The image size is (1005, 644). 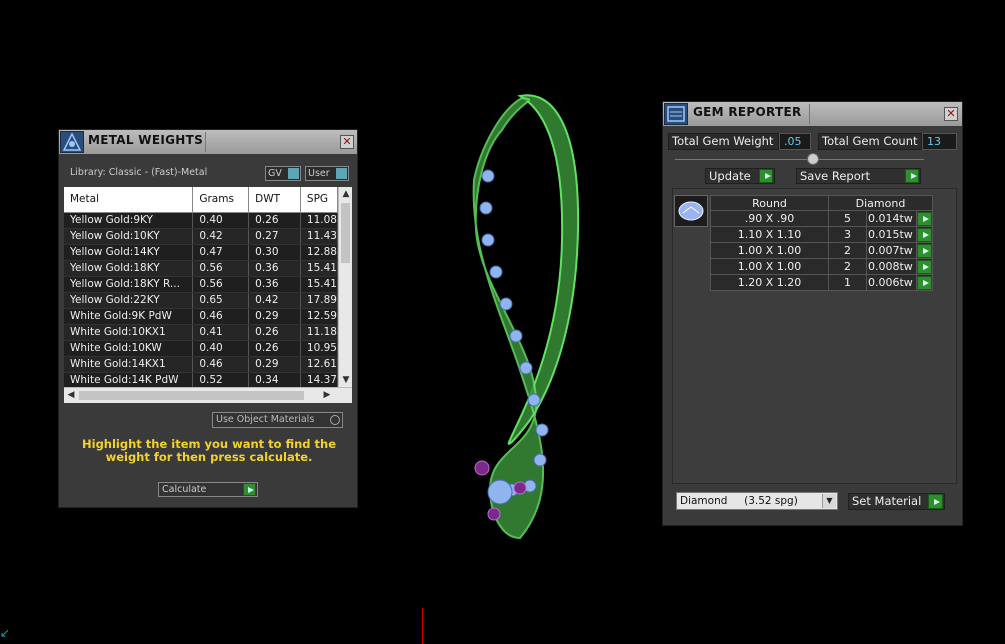 What do you see at coordinates (265, 419) in the screenshot?
I see `use-object-materials-label: Use Object Materials` at bounding box center [265, 419].